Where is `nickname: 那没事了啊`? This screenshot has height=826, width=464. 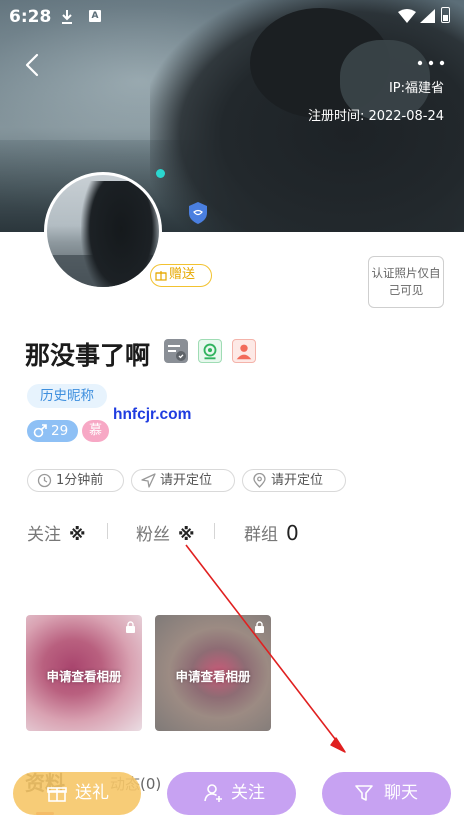
nickname: 那没事了啊 is located at coordinates (88, 355).